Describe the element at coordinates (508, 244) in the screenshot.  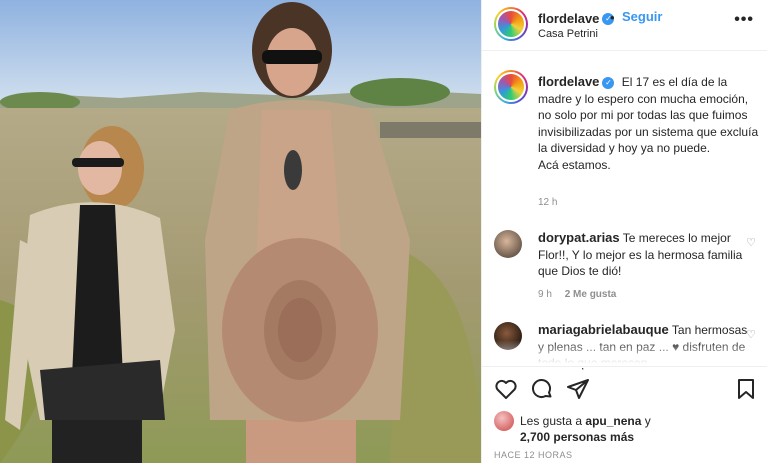
I see `commenter-avatar` at that location.